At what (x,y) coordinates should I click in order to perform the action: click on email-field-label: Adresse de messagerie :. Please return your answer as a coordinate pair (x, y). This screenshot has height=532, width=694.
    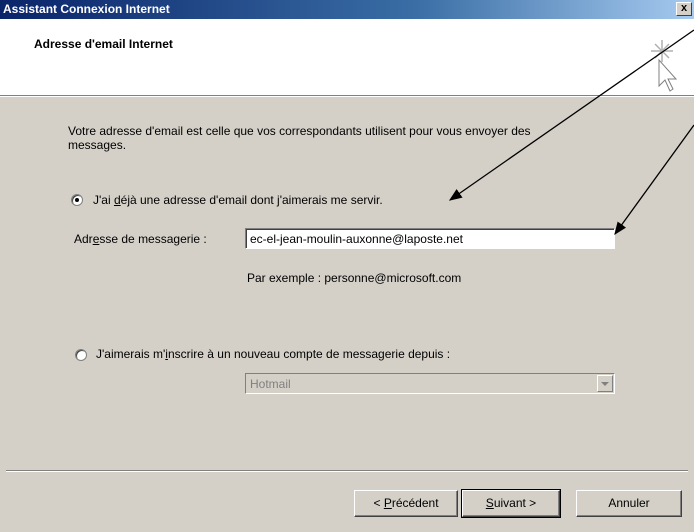
    Looking at the image, I should click on (140, 239).